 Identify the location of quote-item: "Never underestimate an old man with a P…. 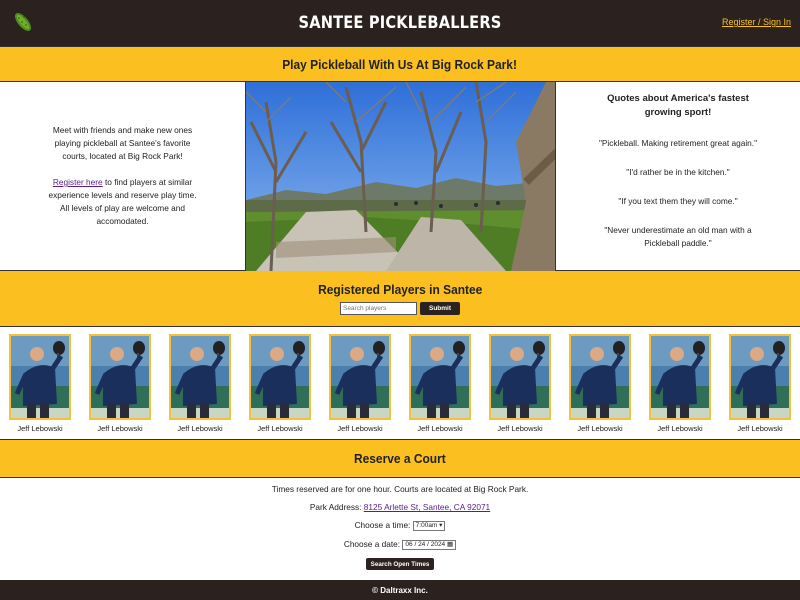
(678, 236).